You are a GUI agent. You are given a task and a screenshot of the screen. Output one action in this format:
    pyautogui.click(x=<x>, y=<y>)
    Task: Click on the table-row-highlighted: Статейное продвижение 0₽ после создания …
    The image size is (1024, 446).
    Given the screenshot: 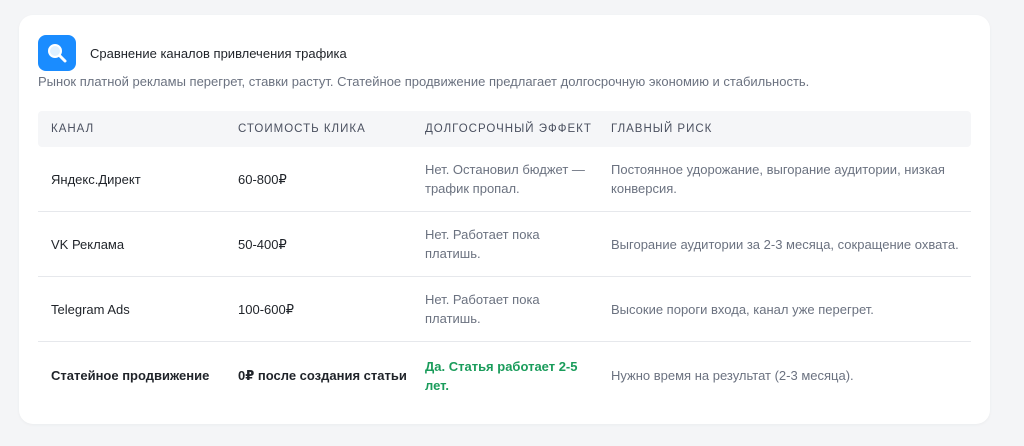 What is the action you would take?
    pyautogui.click(x=504, y=375)
    